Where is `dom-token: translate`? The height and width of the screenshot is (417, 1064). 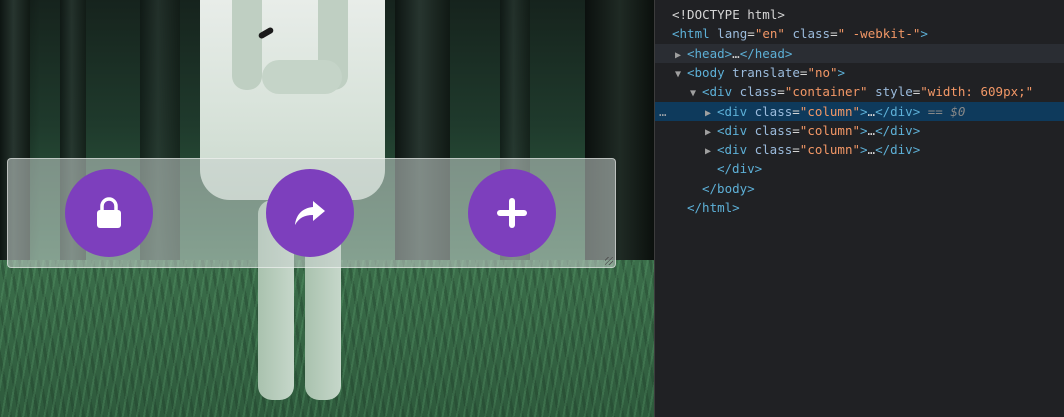 dom-token: translate is located at coordinates (762, 72).